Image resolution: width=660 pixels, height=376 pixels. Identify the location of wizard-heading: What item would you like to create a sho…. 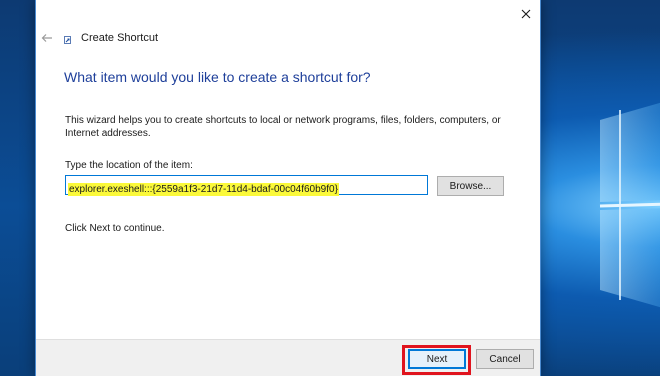
(217, 77).